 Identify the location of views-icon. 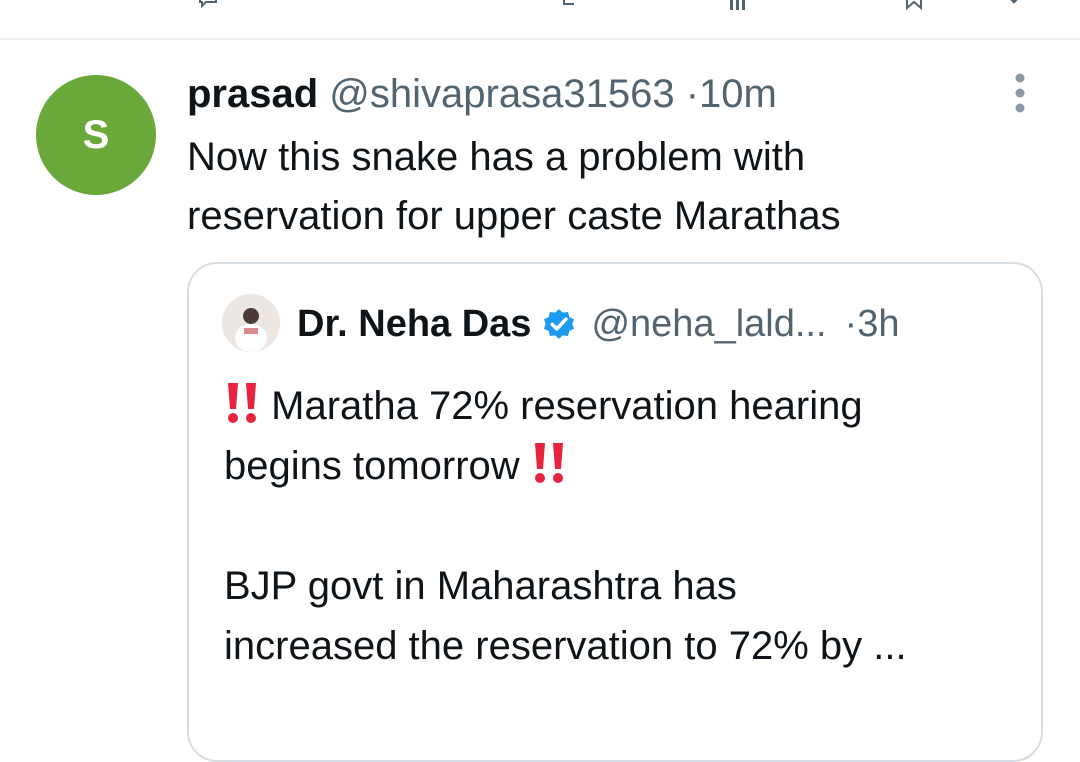
(738, 5).